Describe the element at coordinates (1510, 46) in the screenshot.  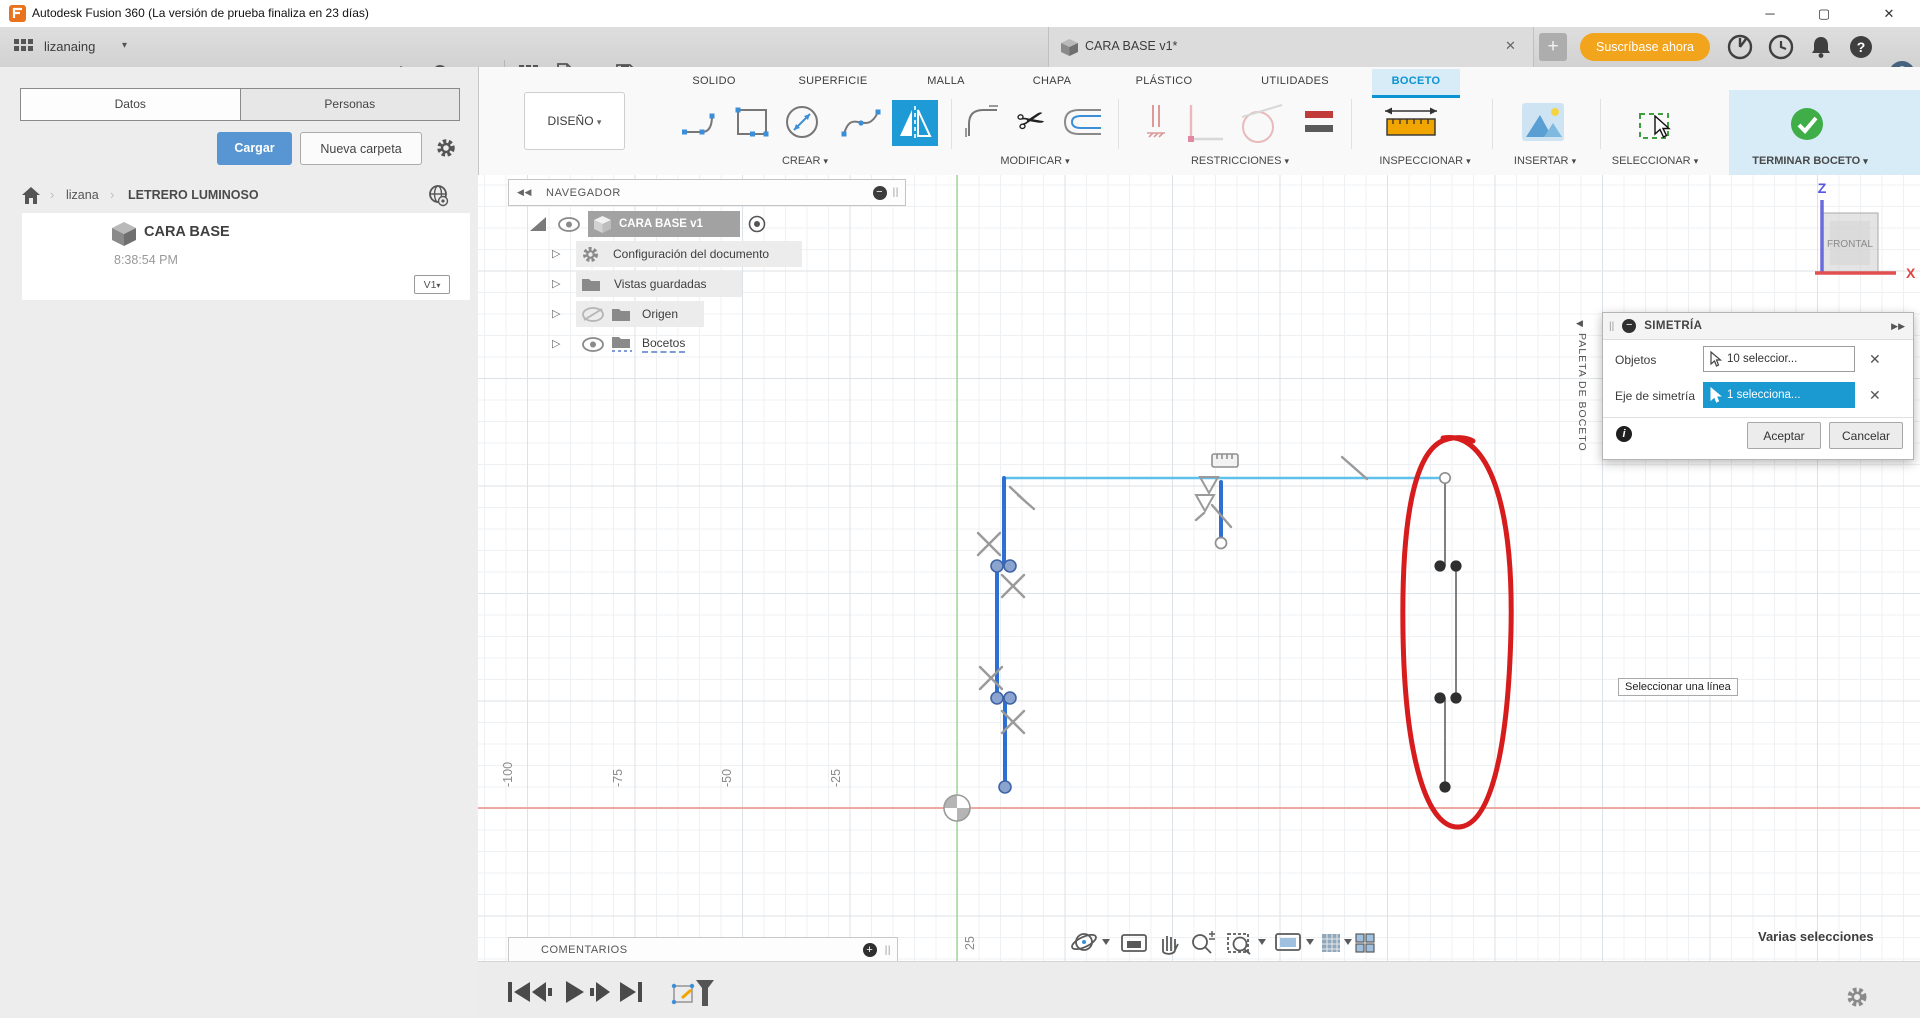
I see `document-tab-close-icon: ✕` at that location.